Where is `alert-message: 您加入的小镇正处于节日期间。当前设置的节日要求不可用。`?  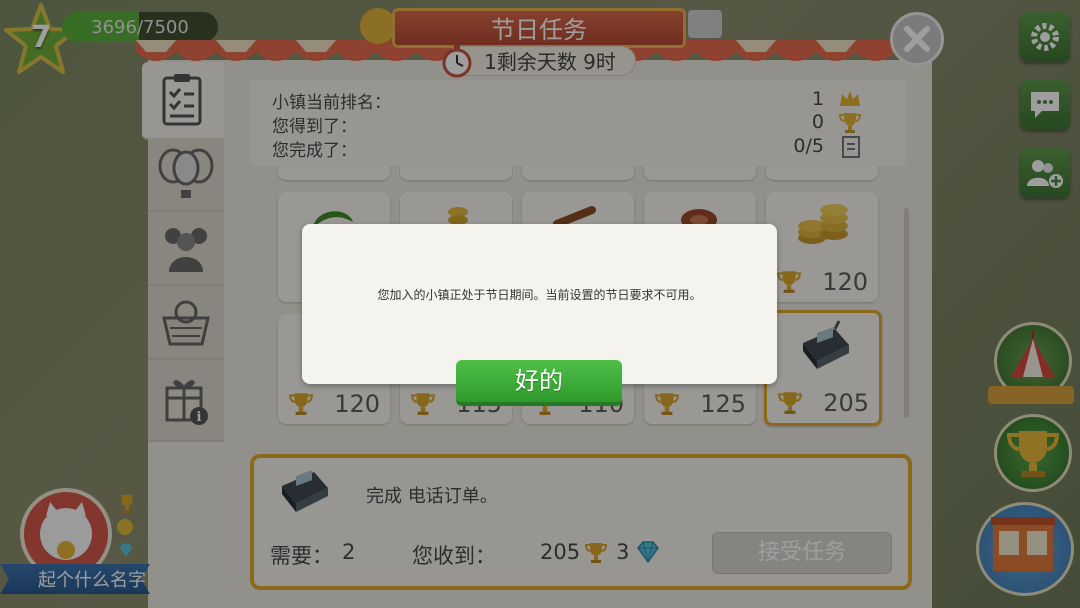 alert-message: 您加入的小镇正处于节日期间。当前设置的节日要求不可用。 is located at coordinates (539, 295).